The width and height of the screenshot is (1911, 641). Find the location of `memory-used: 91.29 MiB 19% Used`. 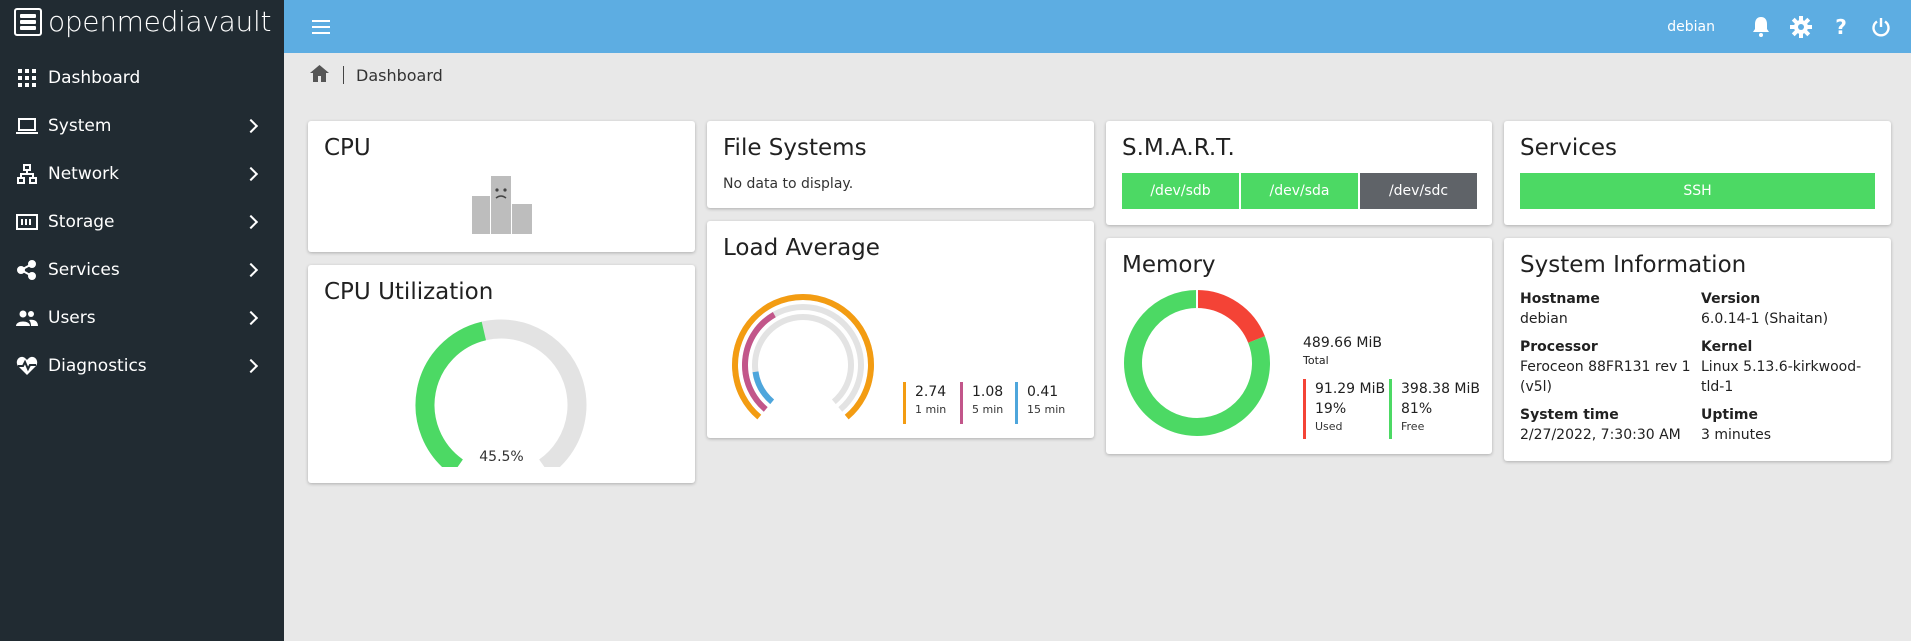

memory-used: 91.29 MiB 19% Used is located at coordinates (1344, 409).